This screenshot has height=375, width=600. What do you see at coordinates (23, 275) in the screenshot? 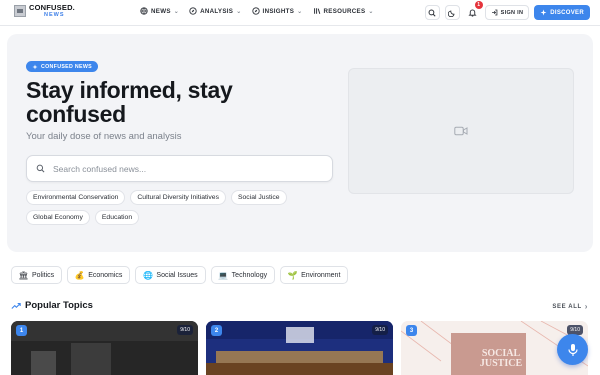
I see `politics-icon: 🏛` at bounding box center [23, 275].